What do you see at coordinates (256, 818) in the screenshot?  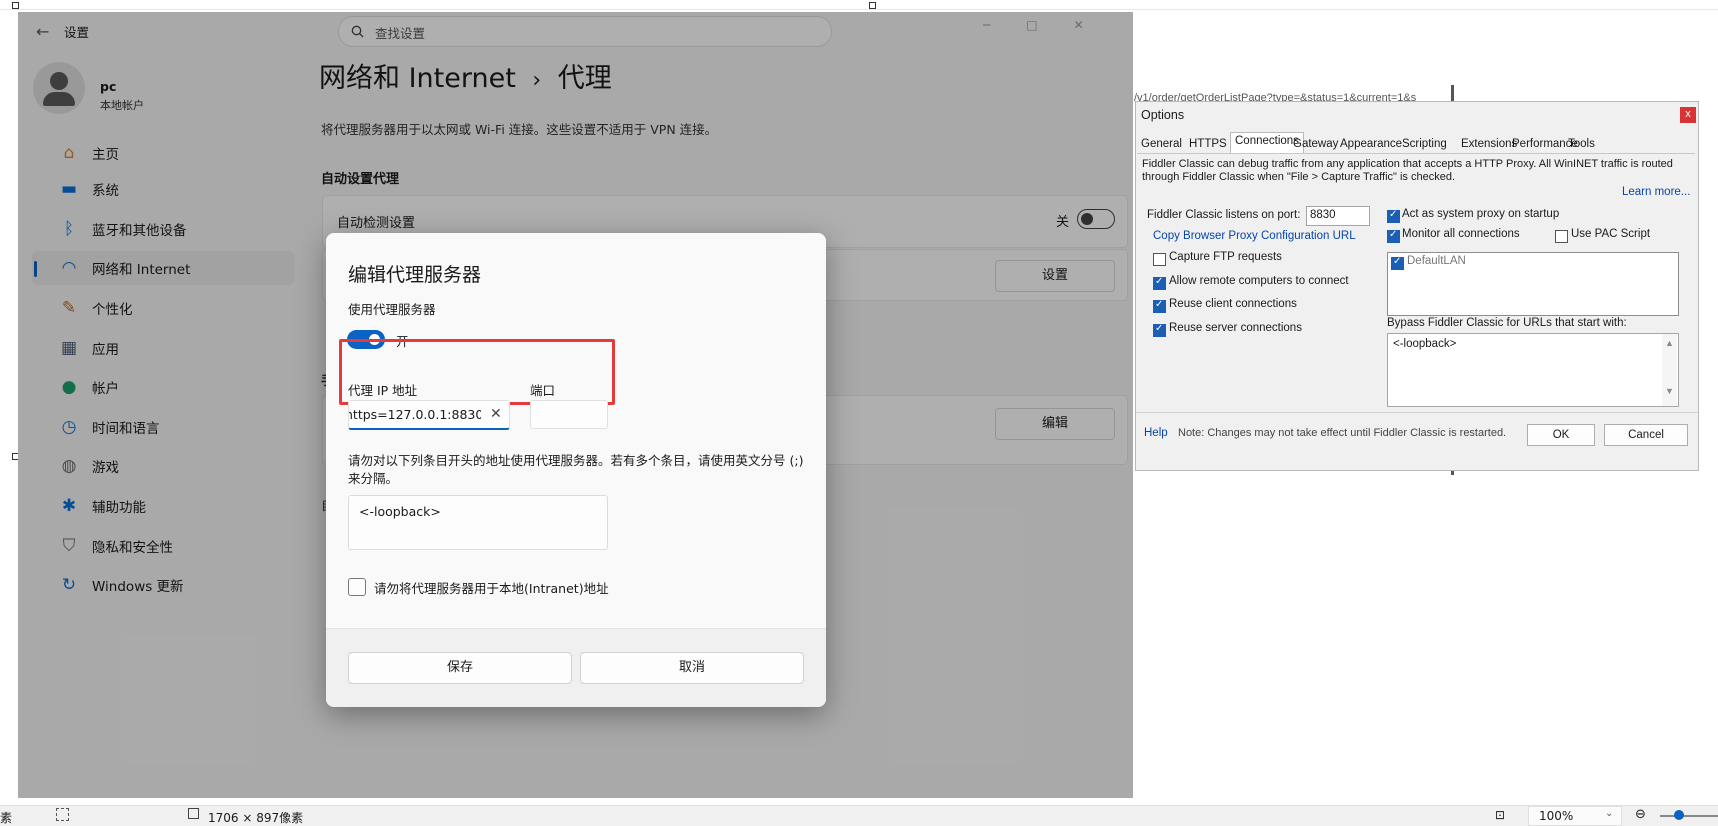 I see `image-dimensions: 1706 × 897像素` at bounding box center [256, 818].